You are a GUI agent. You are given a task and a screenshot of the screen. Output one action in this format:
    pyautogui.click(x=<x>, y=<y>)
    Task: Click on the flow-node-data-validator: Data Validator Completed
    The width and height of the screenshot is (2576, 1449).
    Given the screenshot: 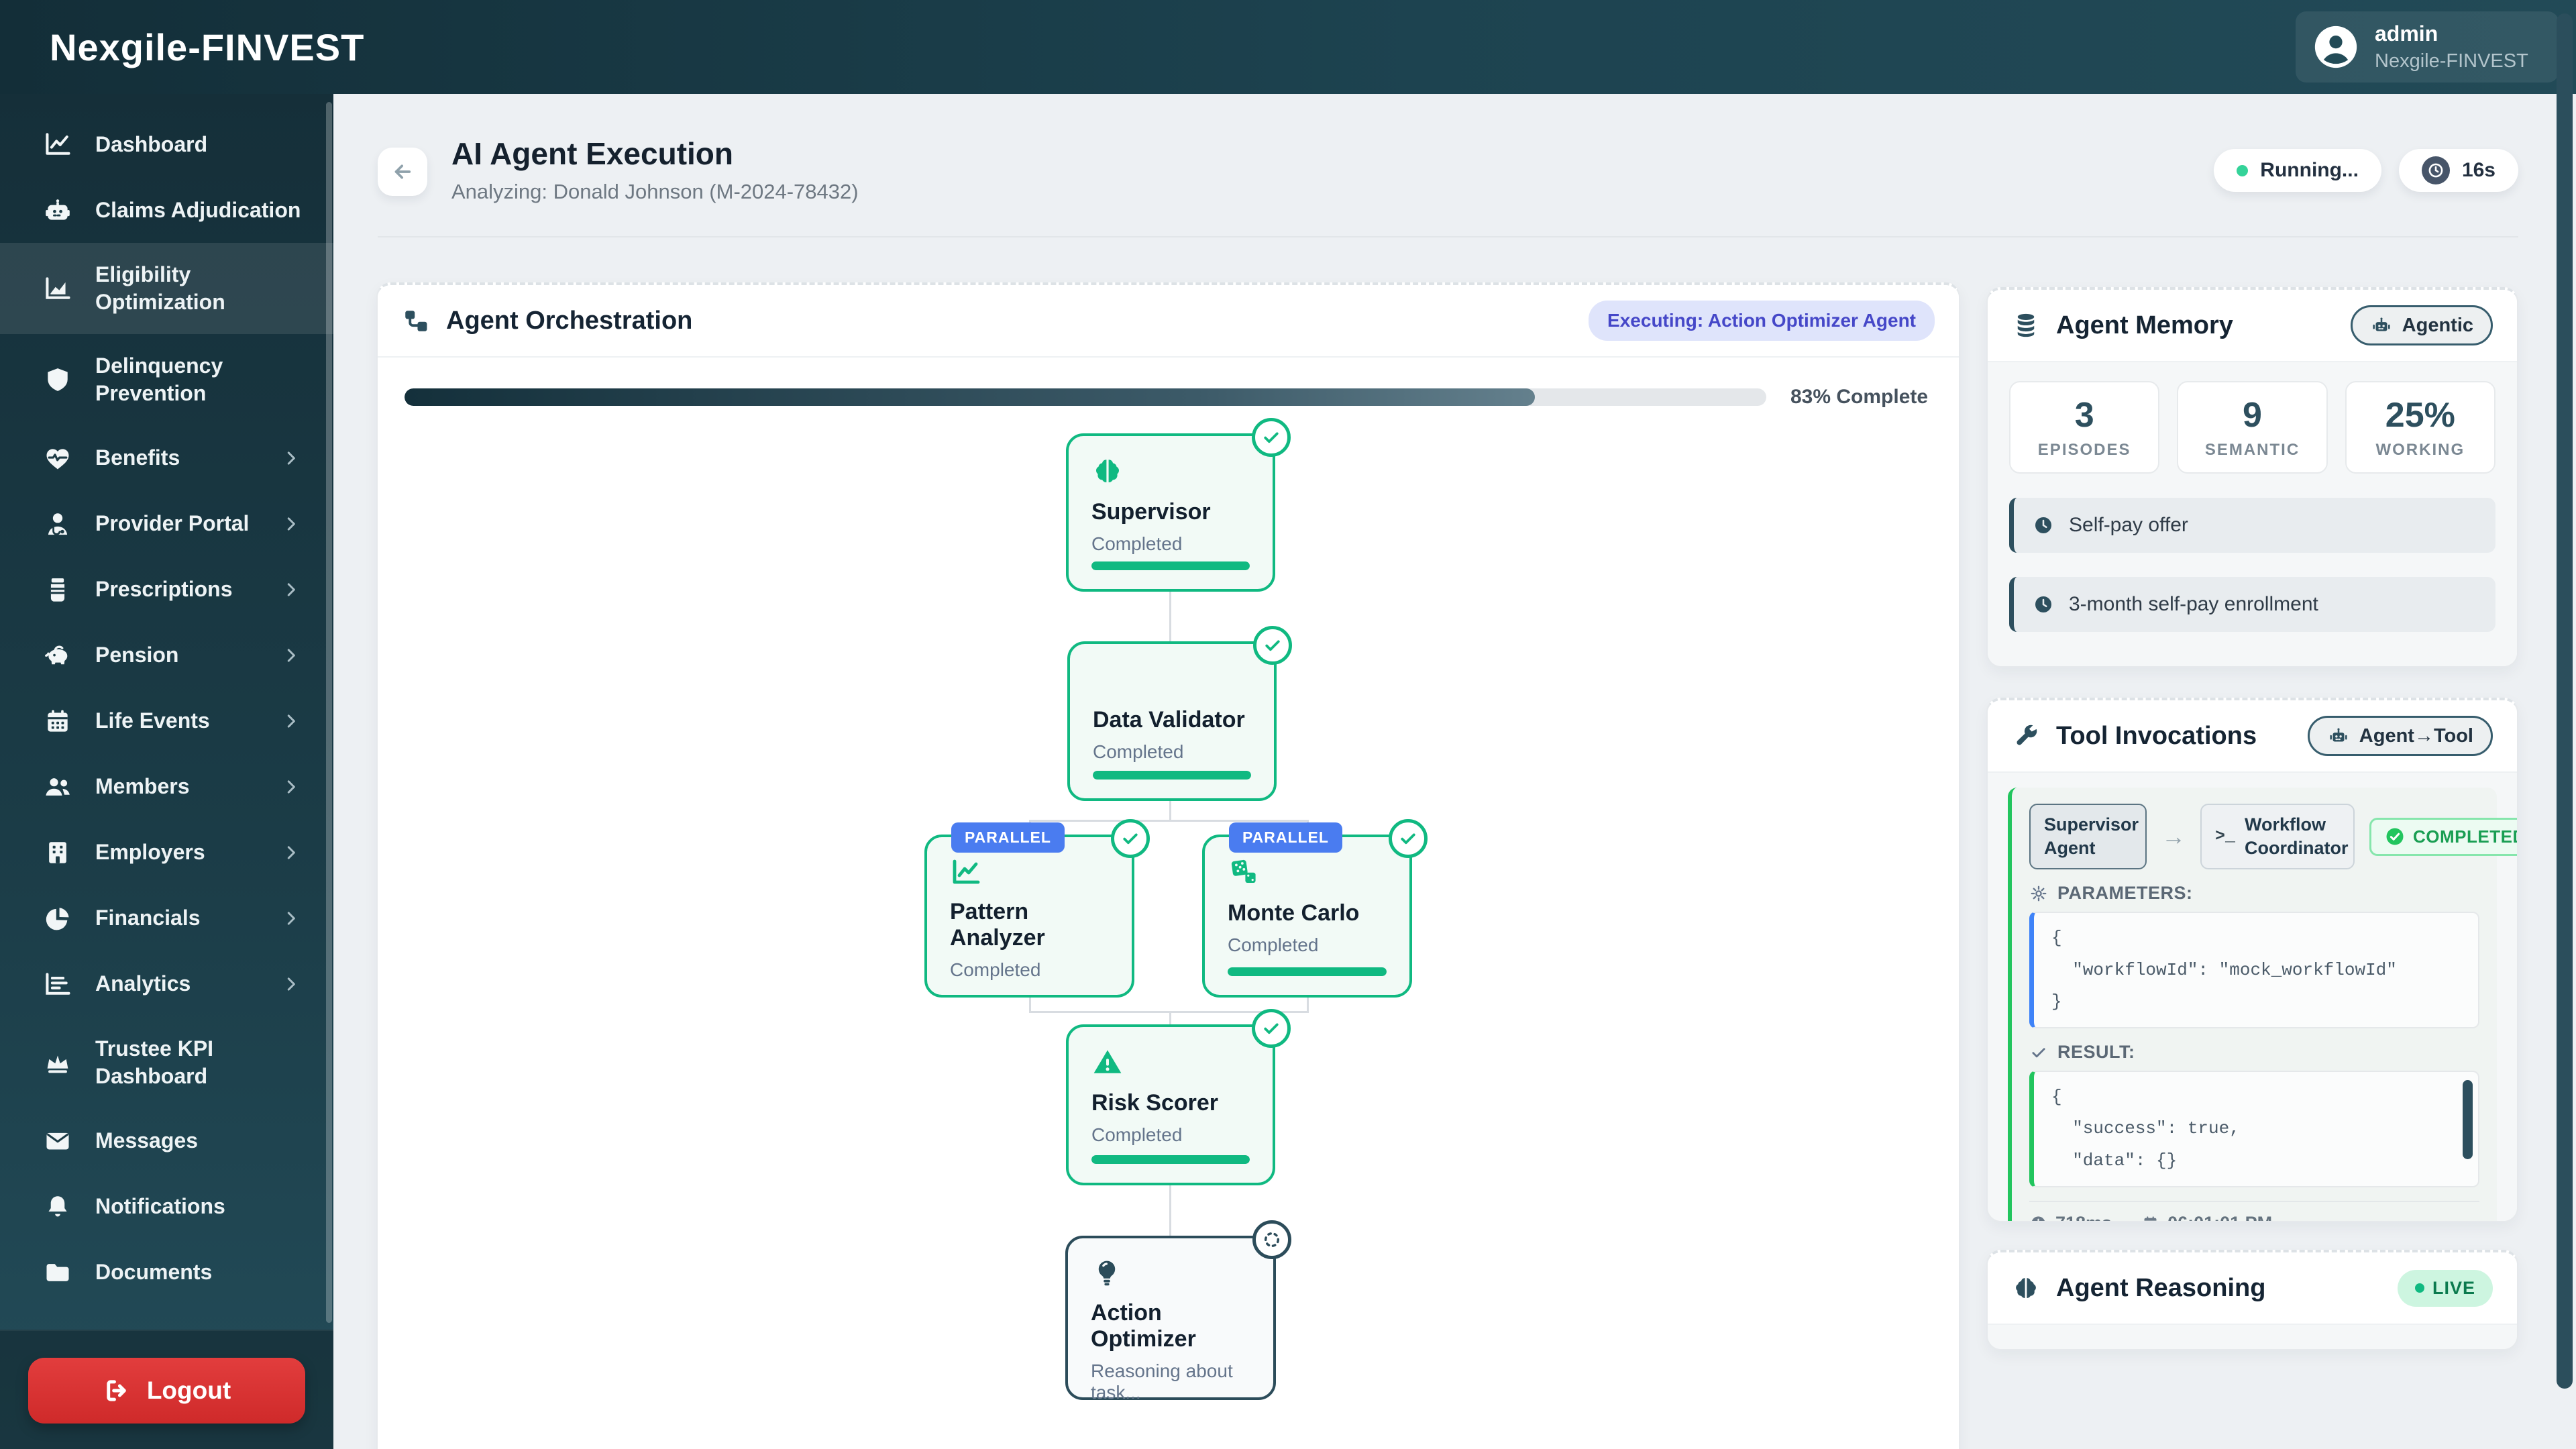 What is the action you would take?
    pyautogui.click(x=1179, y=713)
    